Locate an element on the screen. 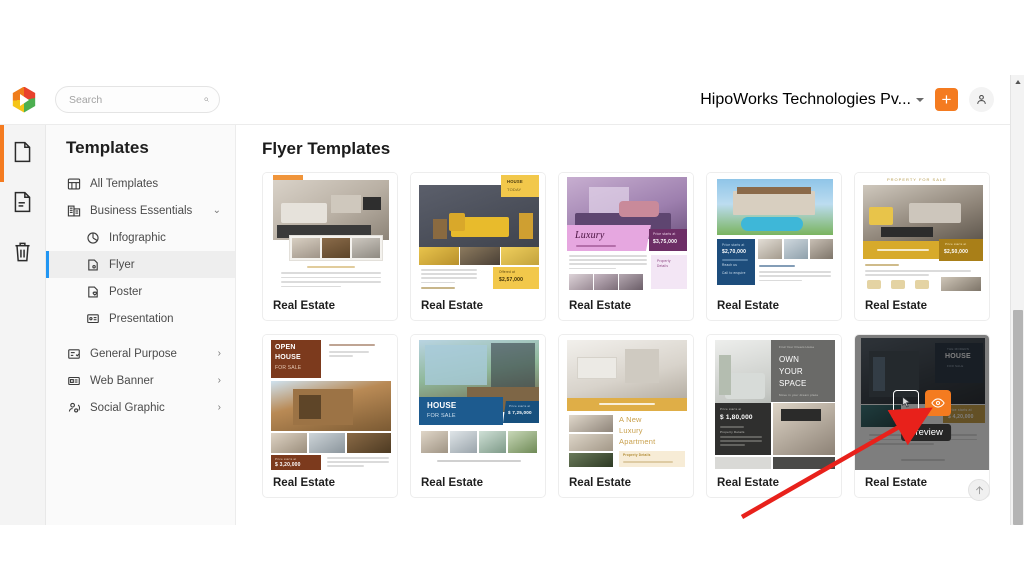 This screenshot has width=1024, height=576. icon-rail is located at coordinates (23, 325).